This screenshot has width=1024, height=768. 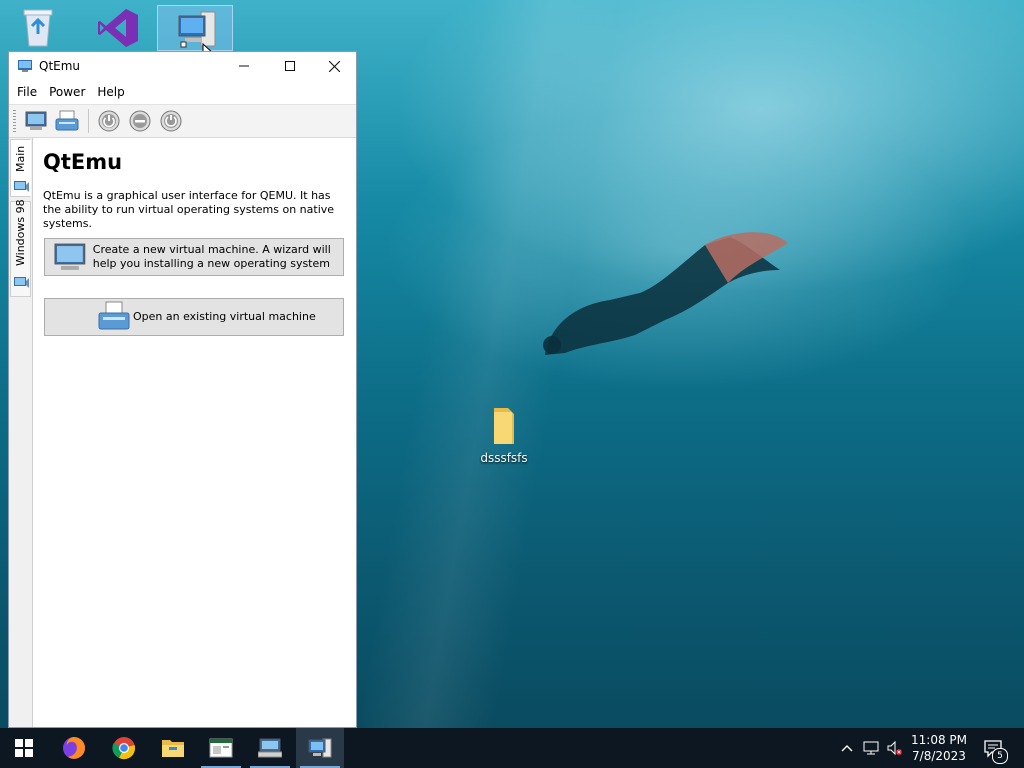 I want to click on wallpaper-diver, so click(x=665, y=293).